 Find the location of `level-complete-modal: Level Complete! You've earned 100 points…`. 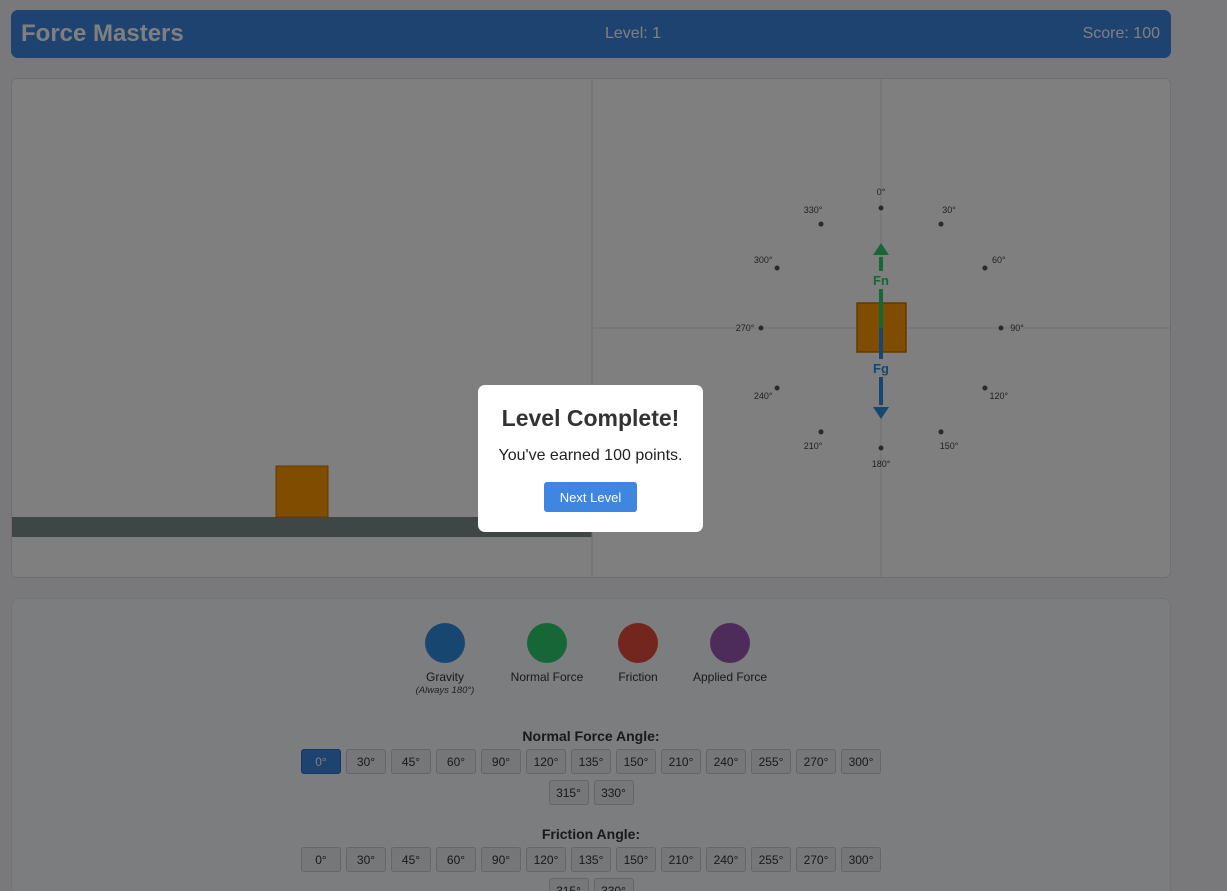

level-complete-modal: Level Complete! You've earned 100 points… is located at coordinates (590, 458).